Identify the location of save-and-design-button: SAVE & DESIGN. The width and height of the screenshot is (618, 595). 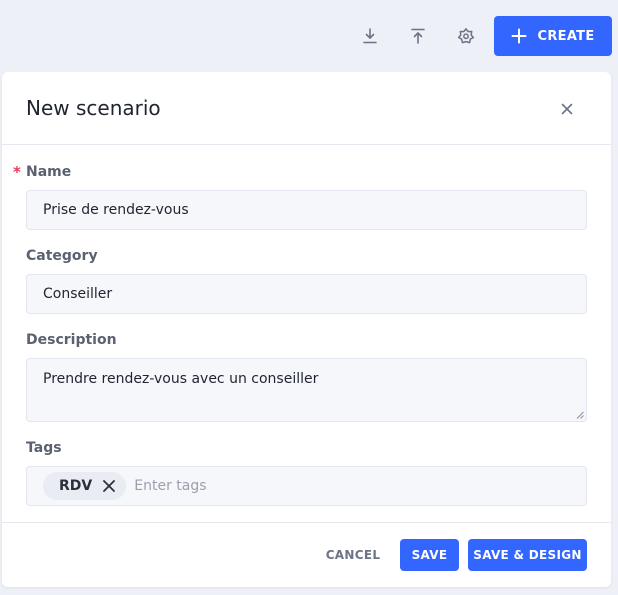
(527, 555).